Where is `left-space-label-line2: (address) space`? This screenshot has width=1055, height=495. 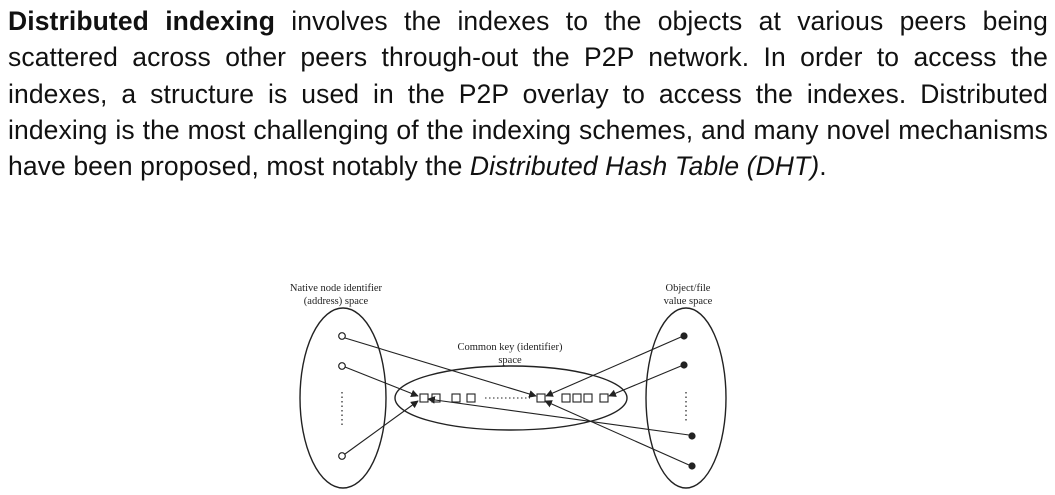
left-space-label-line2: (address) space is located at coordinates (336, 301).